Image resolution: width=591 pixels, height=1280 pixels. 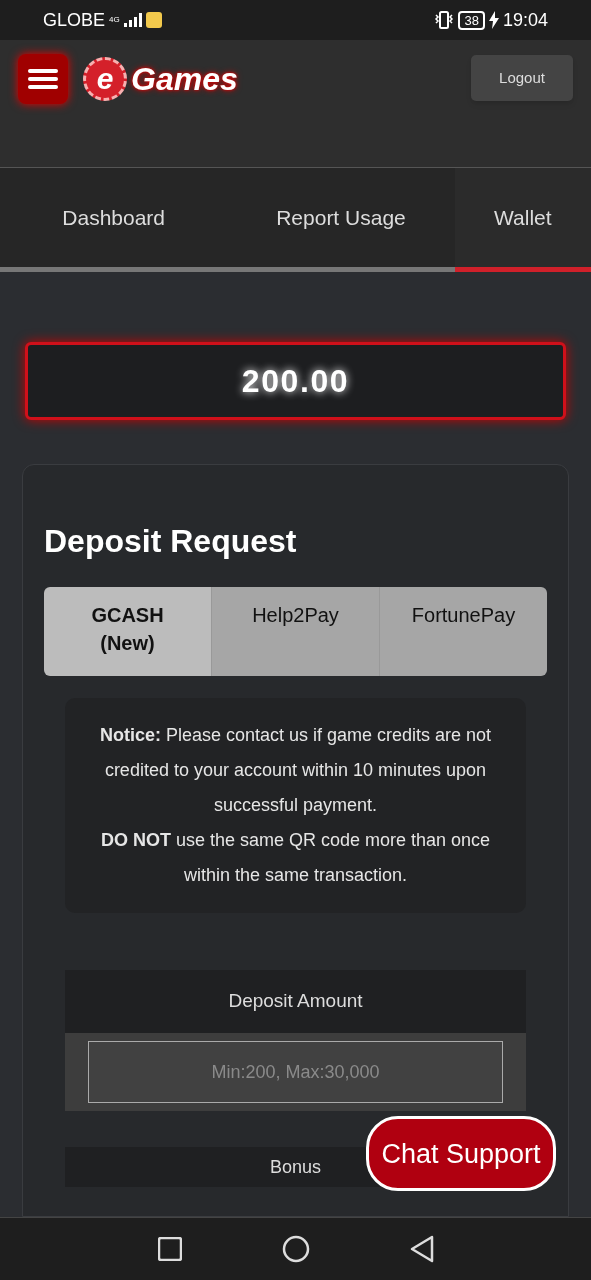 I want to click on payment-method-tab: Help2Pay, so click(x=296, y=631).